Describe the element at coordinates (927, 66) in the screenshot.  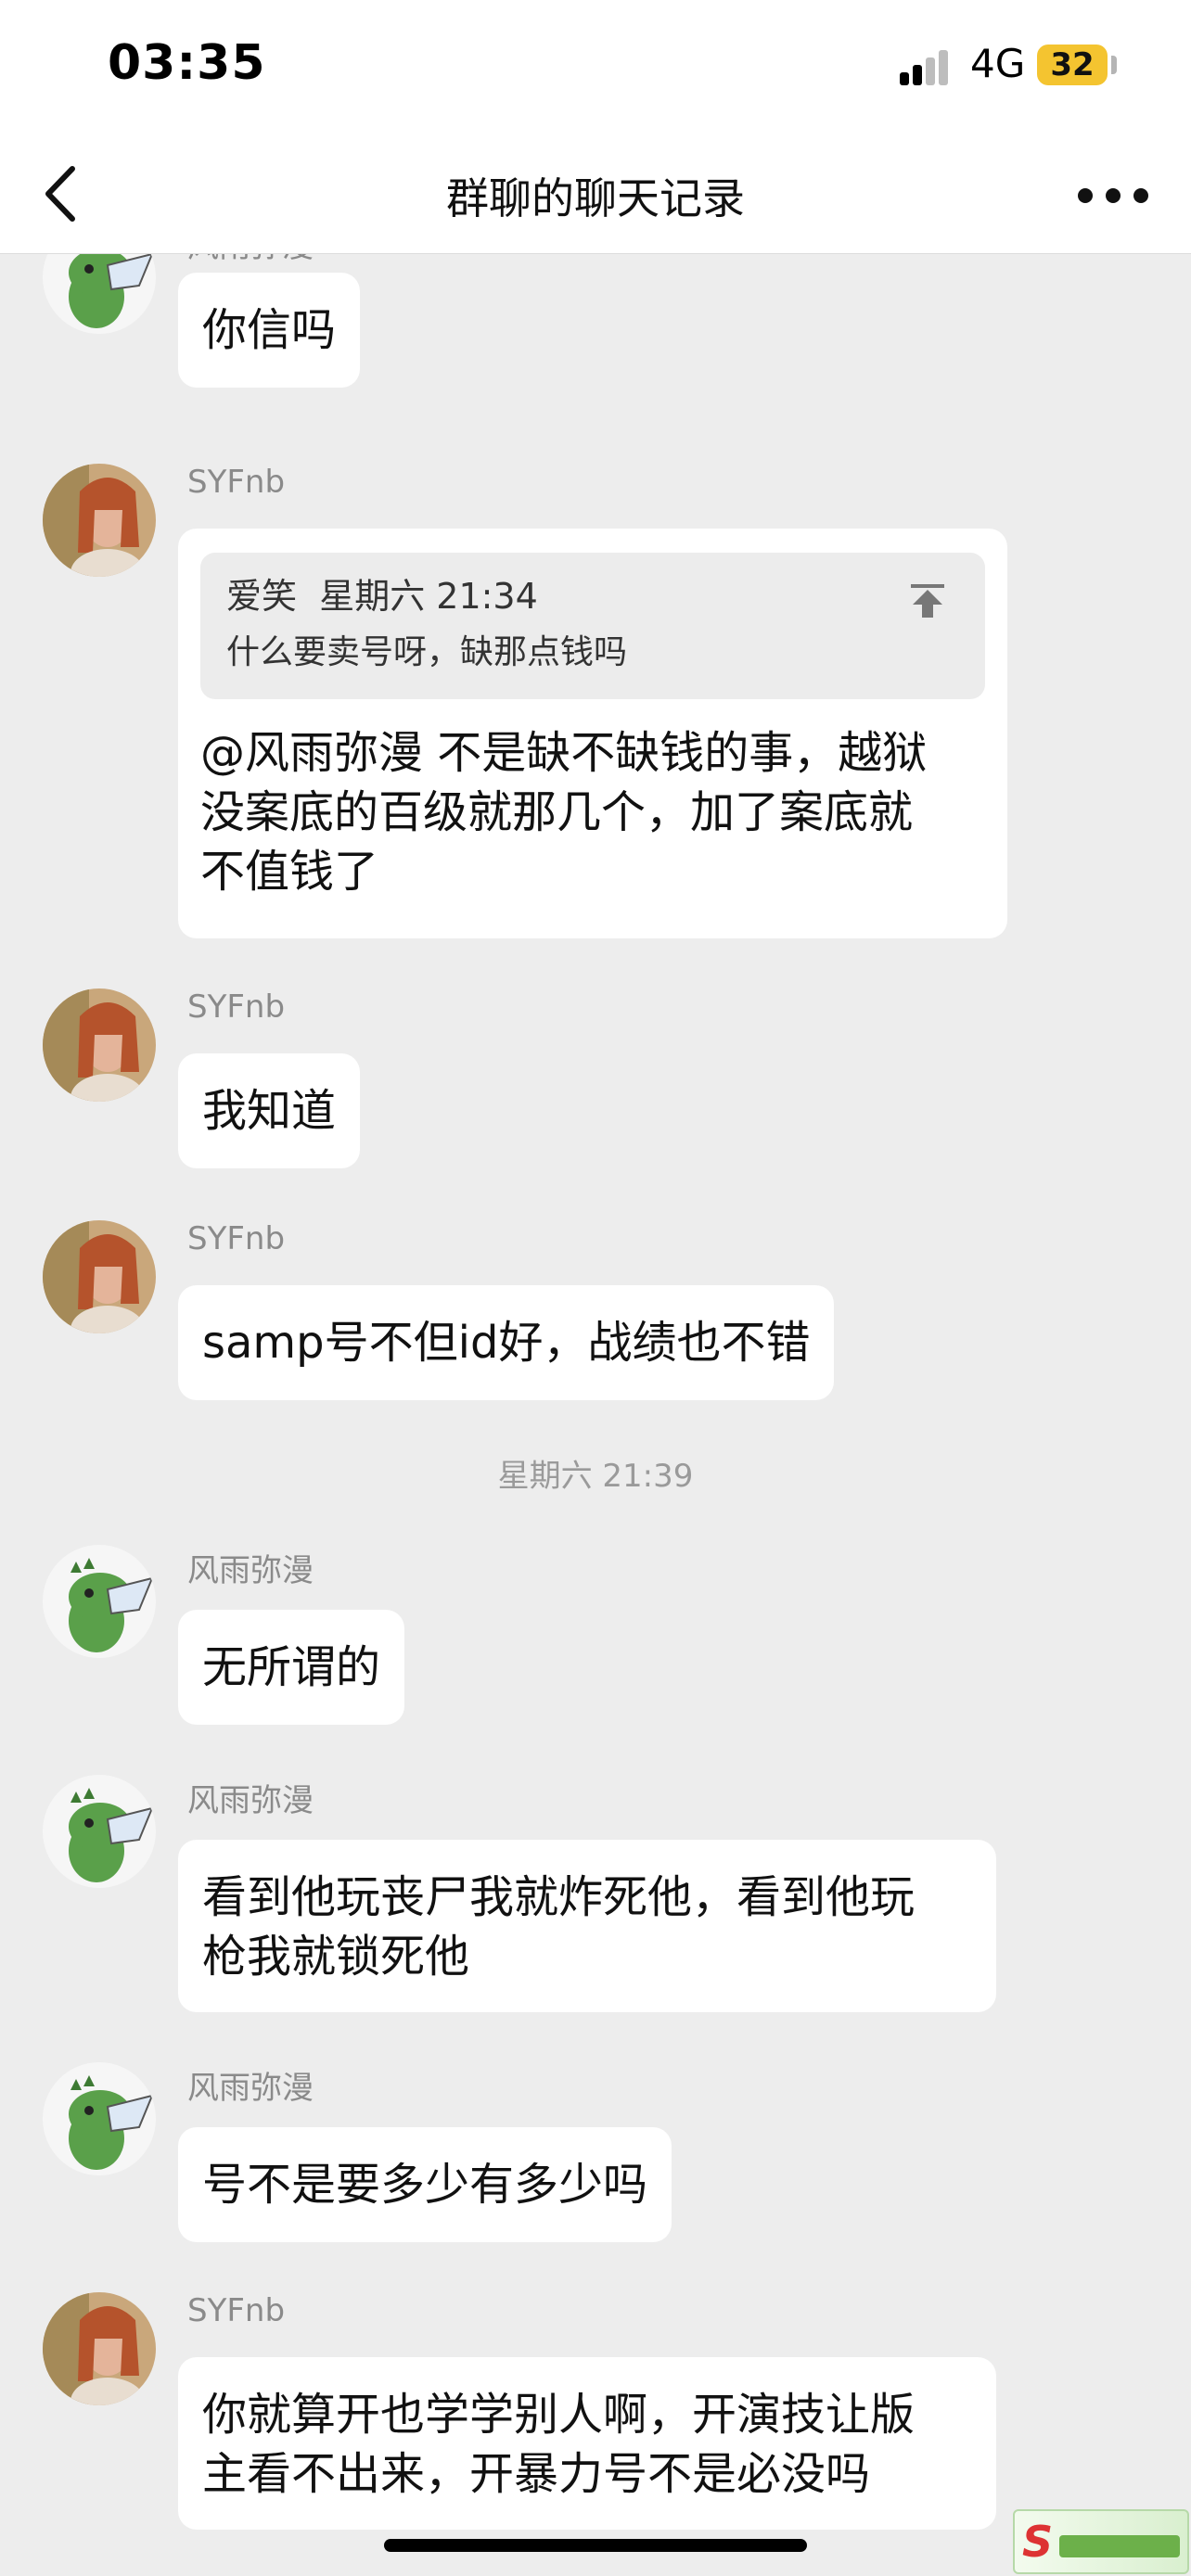
I see `cellular-signal-icon` at that location.